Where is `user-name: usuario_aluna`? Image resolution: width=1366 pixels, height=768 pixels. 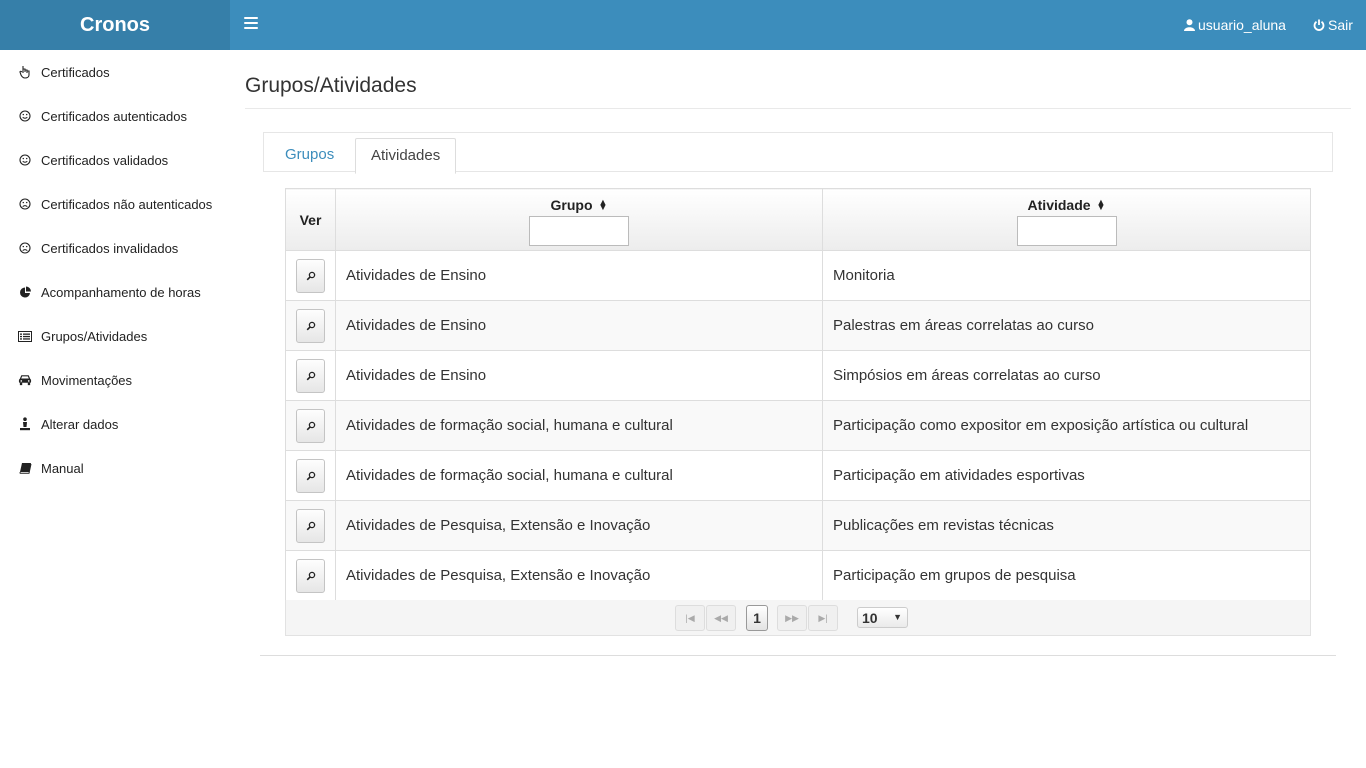
user-name: usuario_aluna is located at coordinates (1242, 25).